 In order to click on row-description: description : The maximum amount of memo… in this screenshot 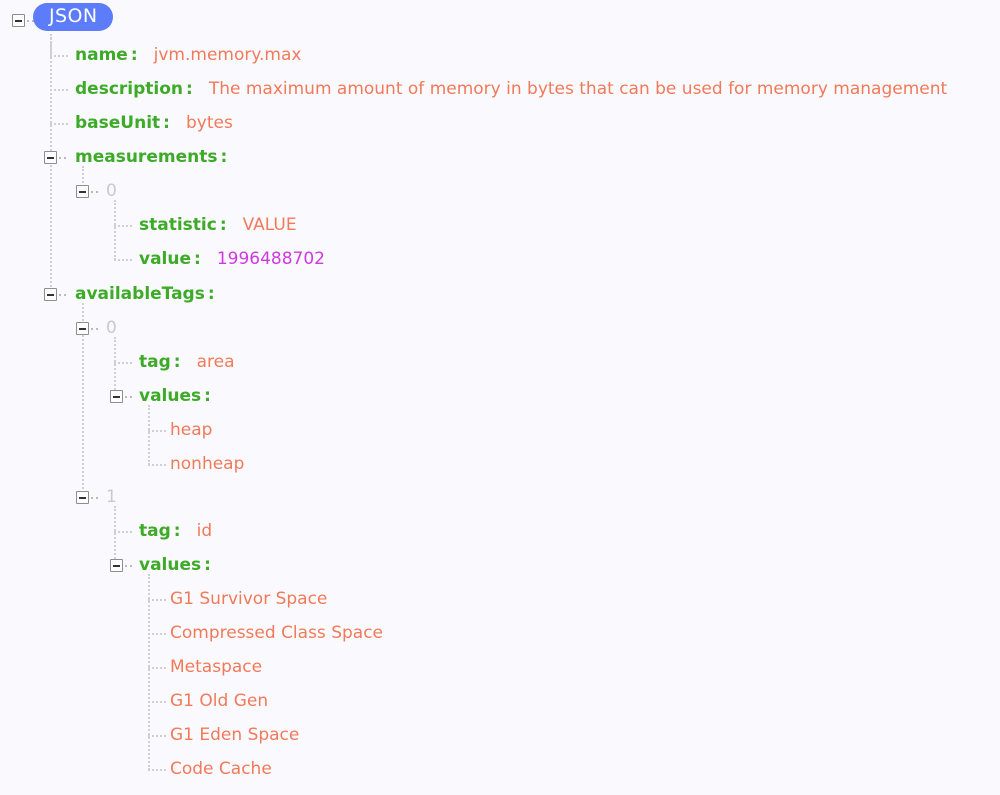, I will do `click(537, 89)`.